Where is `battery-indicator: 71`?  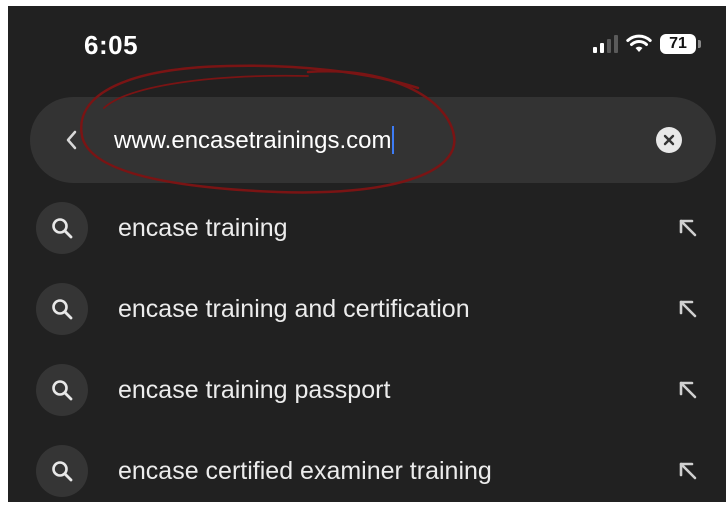 battery-indicator: 71 is located at coordinates (680, 44).